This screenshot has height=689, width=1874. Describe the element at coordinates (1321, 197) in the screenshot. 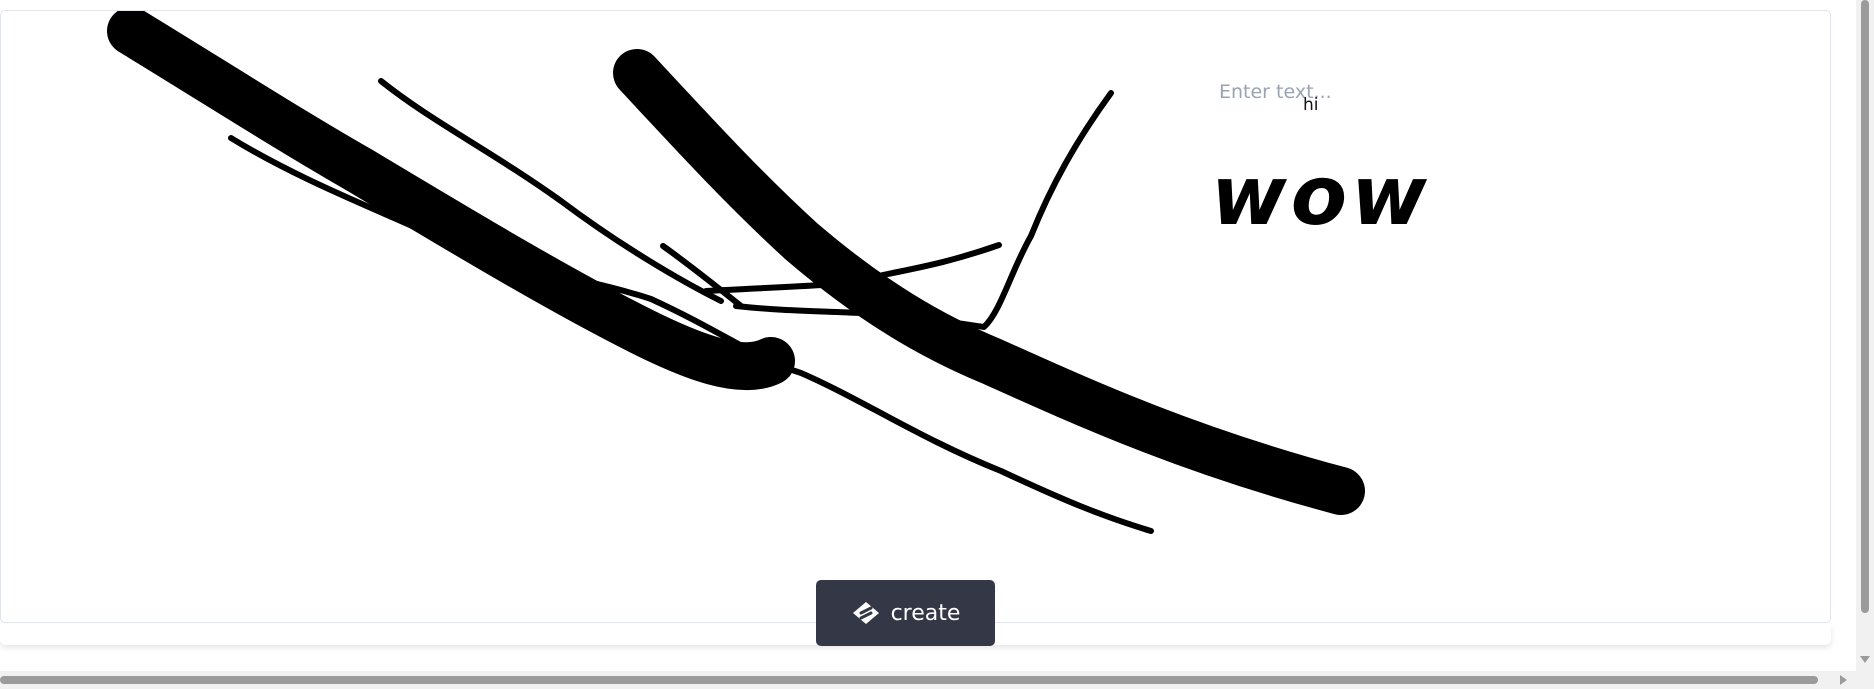

I see `canvas-text-wow: wow` at that location.